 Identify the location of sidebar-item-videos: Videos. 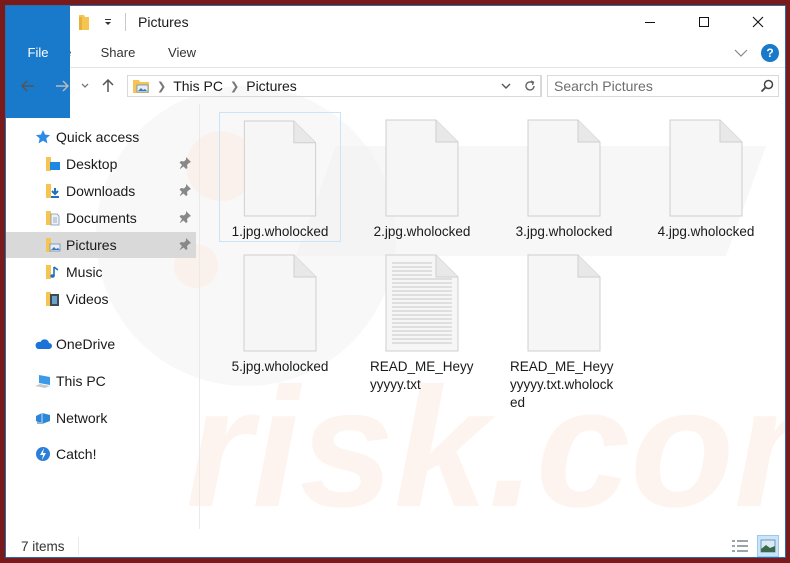
(101, 299).